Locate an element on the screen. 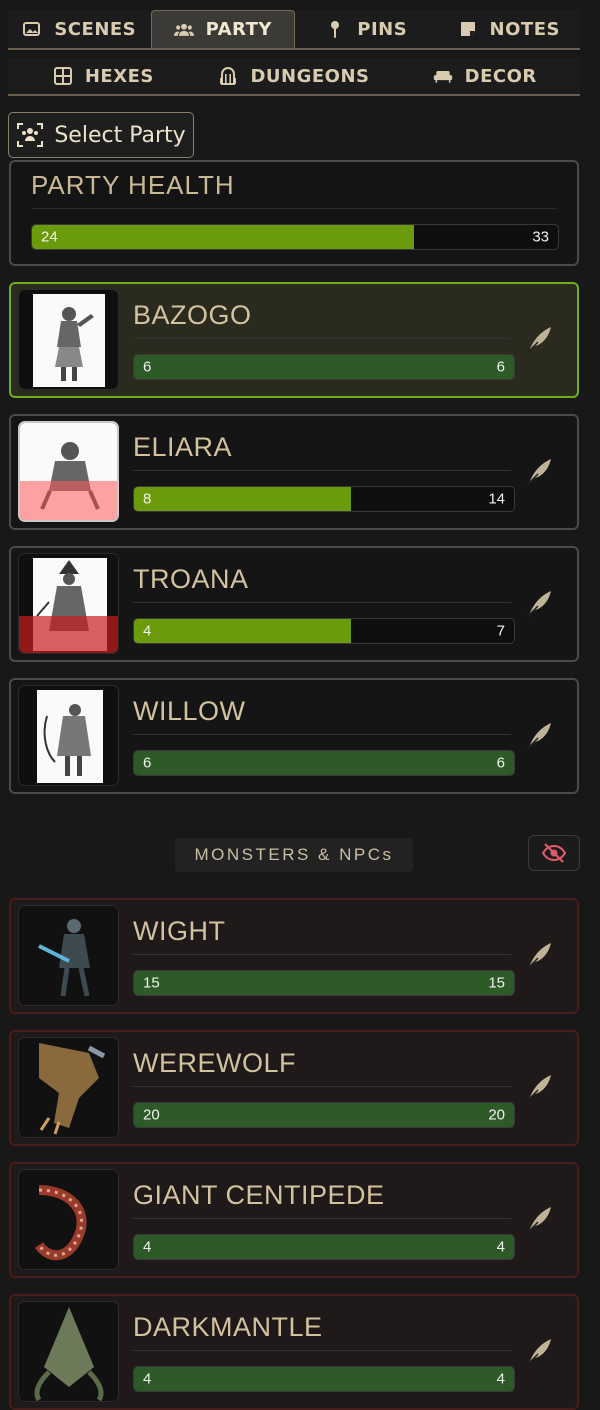  tab-dungeons: DUNGEONS is located at coordinates (294, 76).